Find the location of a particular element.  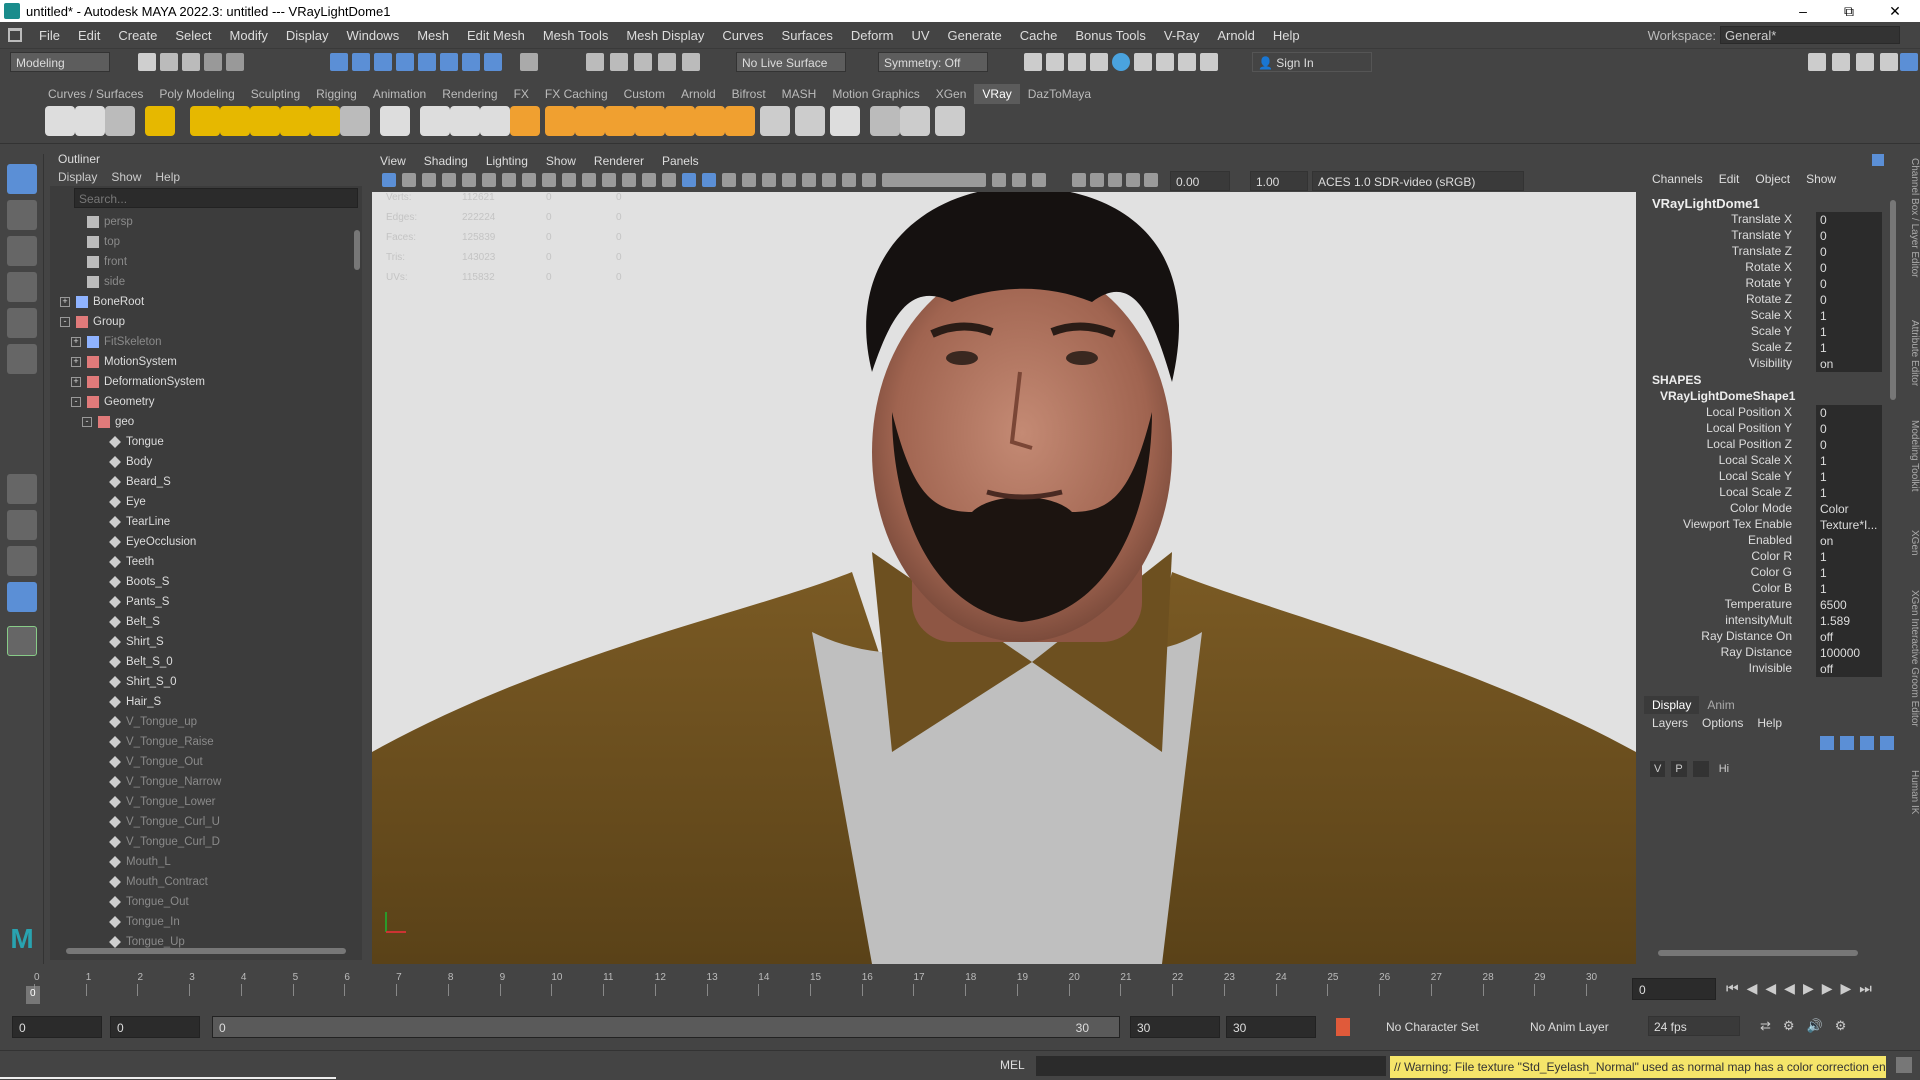

rotate-tool-icon is located at coordinates (22, 323).